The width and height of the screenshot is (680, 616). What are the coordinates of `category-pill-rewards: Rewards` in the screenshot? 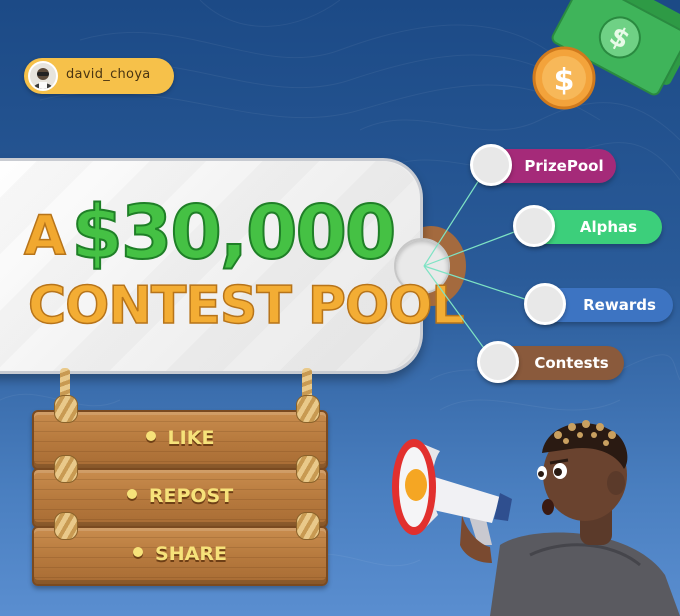 It's located at (598, 304).